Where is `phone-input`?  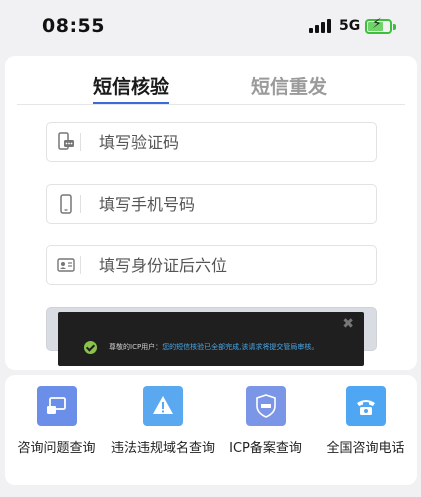 phone-input is located at coordinates (229, 204).